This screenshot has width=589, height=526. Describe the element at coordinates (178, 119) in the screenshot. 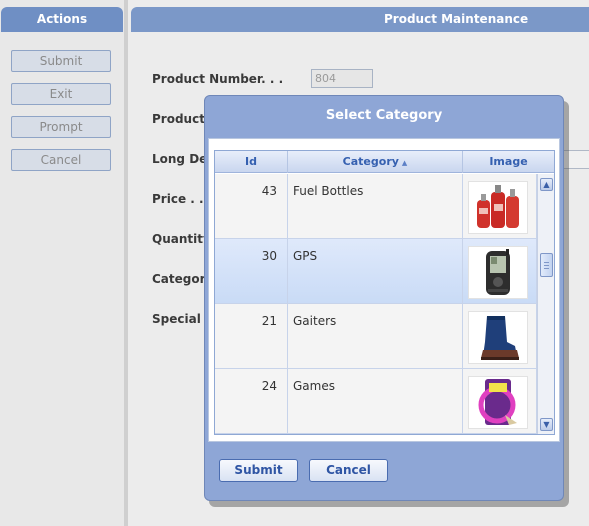

I see `product-description-label: Product` at that location.